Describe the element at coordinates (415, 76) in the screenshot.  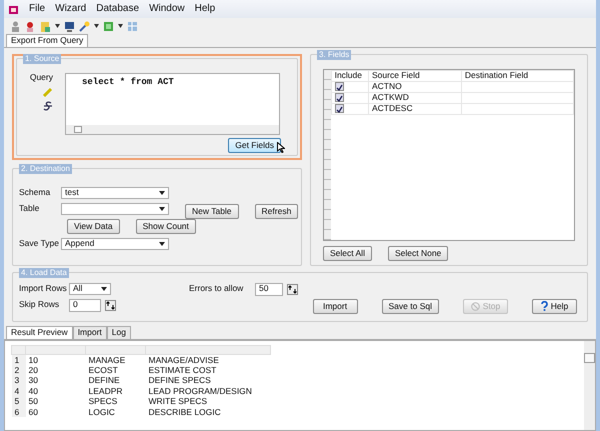
I see `column-header: Source Field` at that location.